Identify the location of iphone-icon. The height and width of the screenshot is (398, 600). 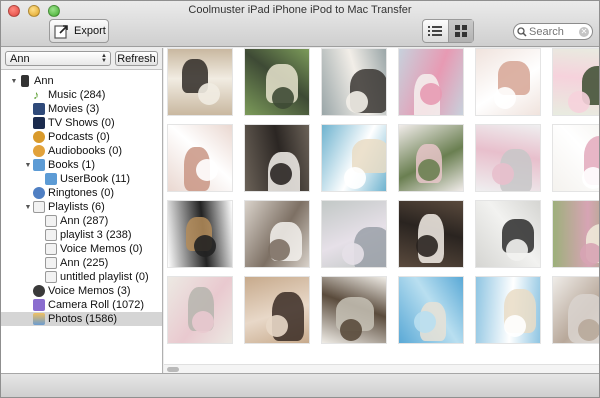
(25, 81).